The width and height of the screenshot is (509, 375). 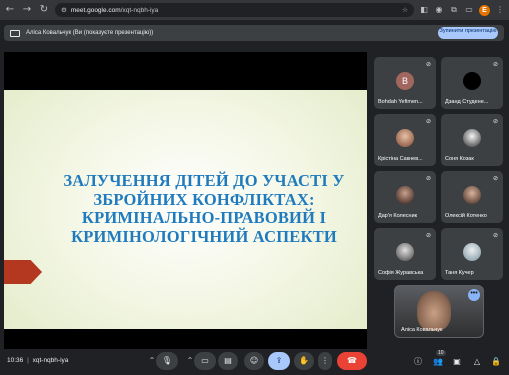 I want to click on extension-icon: ◧, so click(x=424, y=10).